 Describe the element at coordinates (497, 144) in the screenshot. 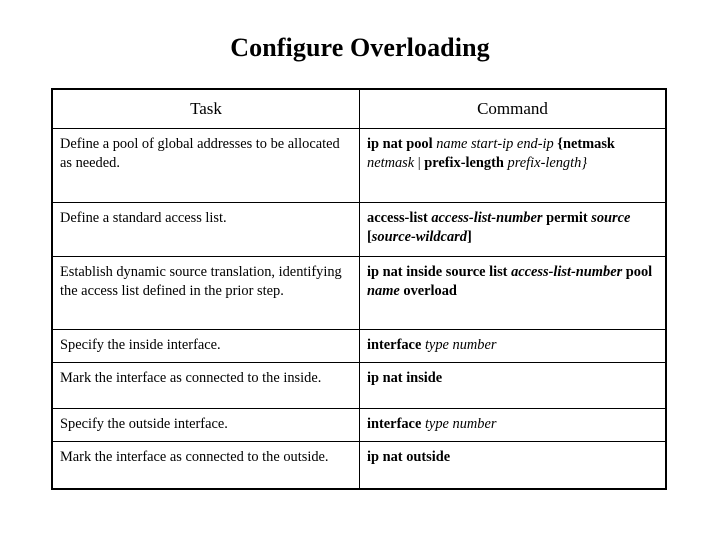

I see `command-token: name start-ip end-ip` at that location.